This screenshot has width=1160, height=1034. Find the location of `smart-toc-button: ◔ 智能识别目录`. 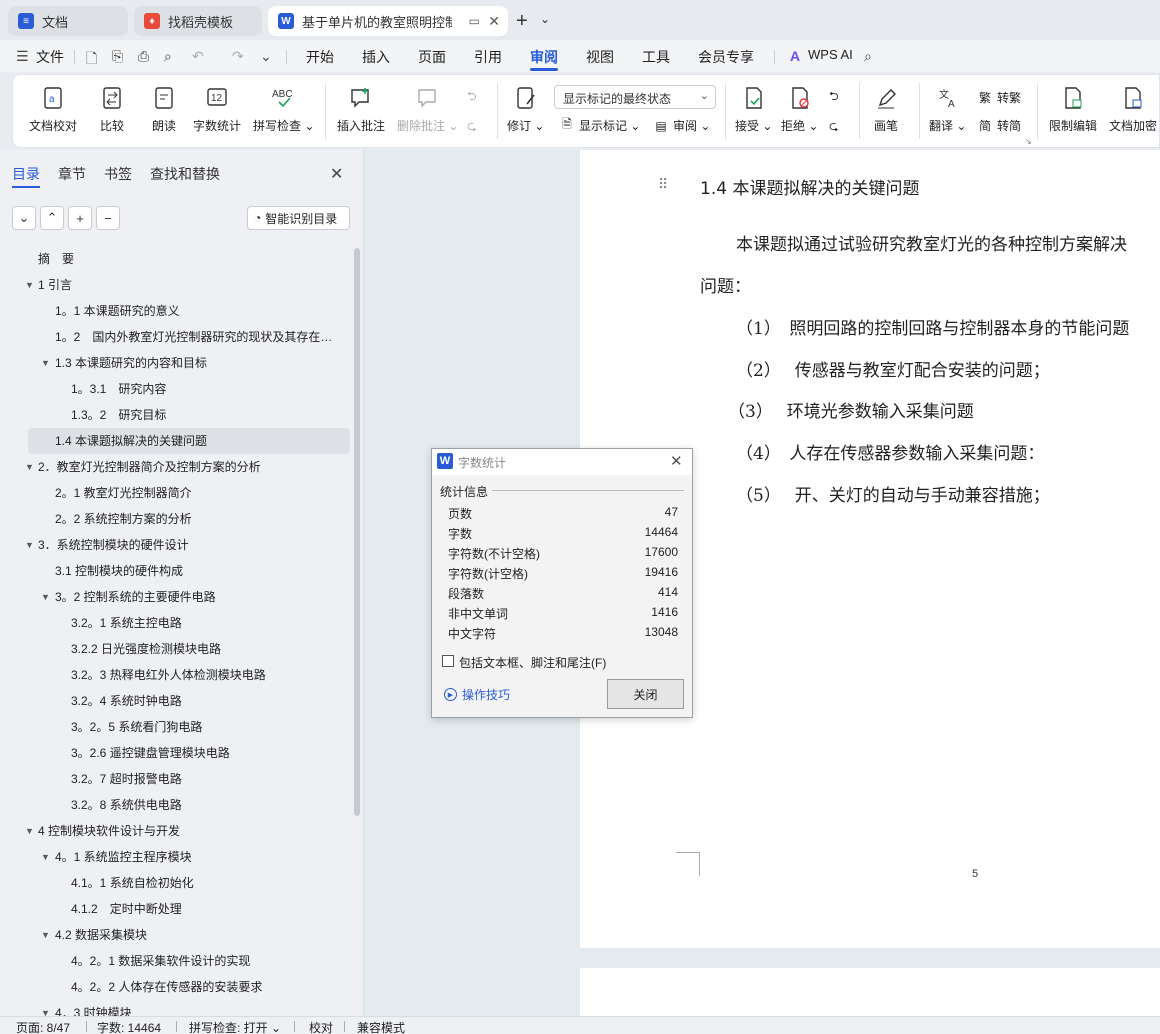

smart-toc-button: ◔ 智能识别目录 is located at coordinates (298, 218).